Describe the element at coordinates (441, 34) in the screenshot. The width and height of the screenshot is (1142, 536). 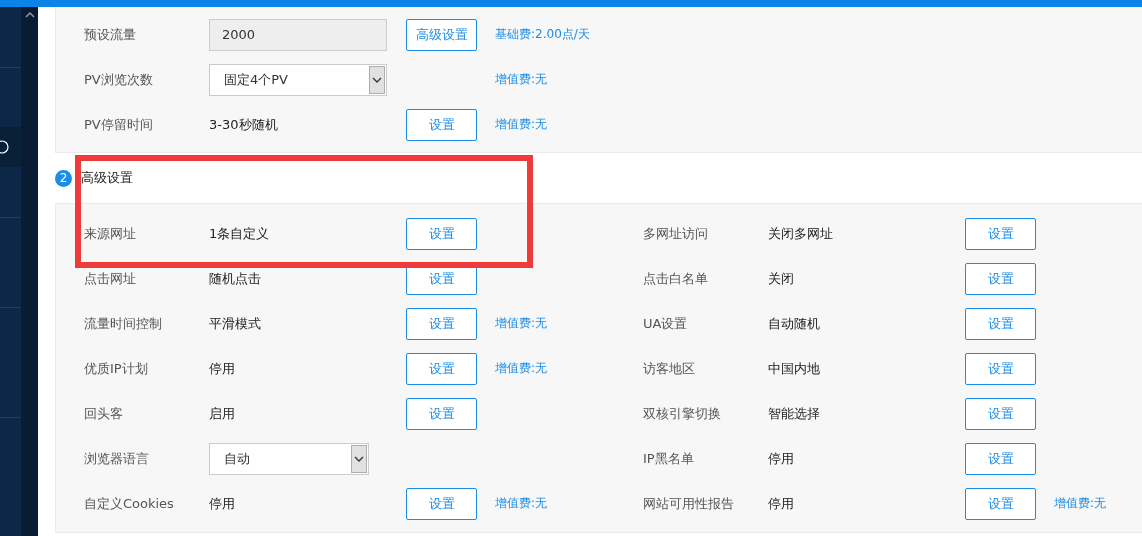
I see `settings-button: 高级设置` at that location.